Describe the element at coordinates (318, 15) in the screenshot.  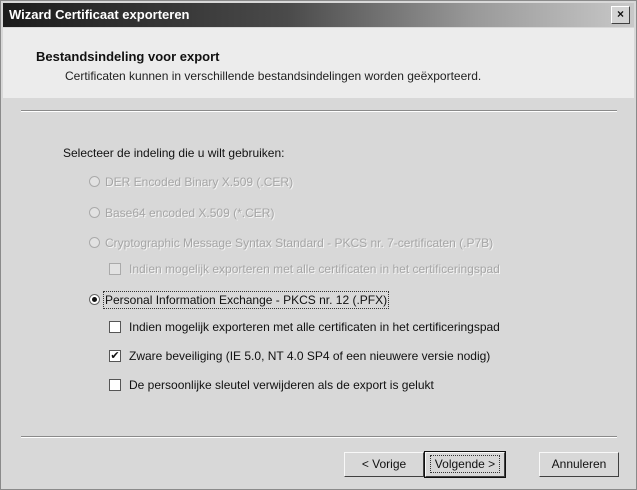
I see `title-bar: Wizard Certificaat exporteren ×` at that location.